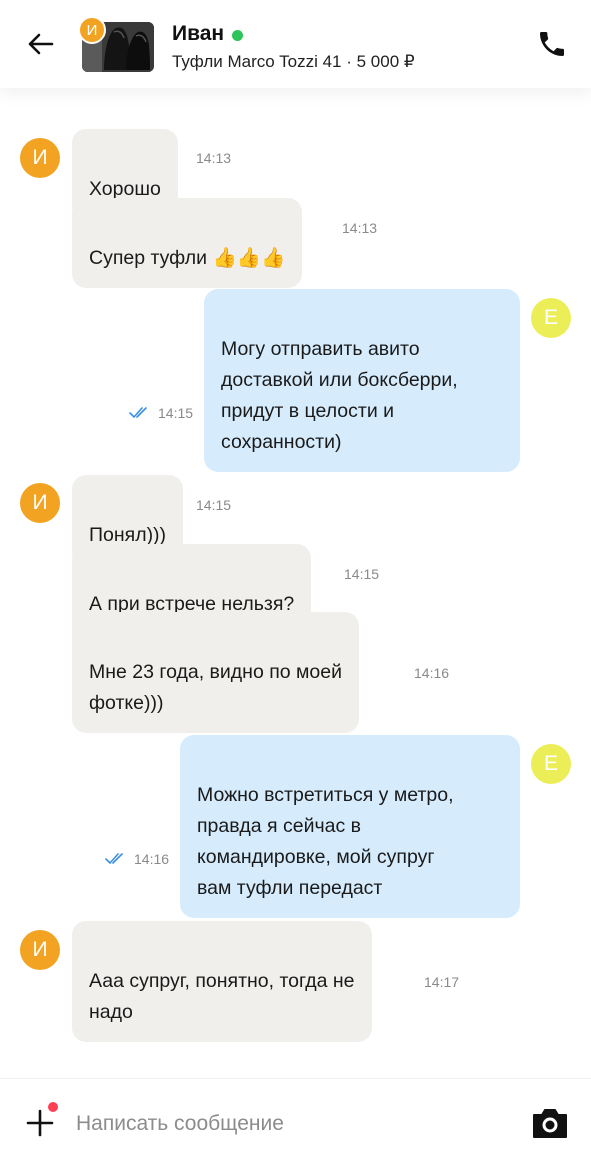  I want to click on arrow-left-icon, so click(41, 44).